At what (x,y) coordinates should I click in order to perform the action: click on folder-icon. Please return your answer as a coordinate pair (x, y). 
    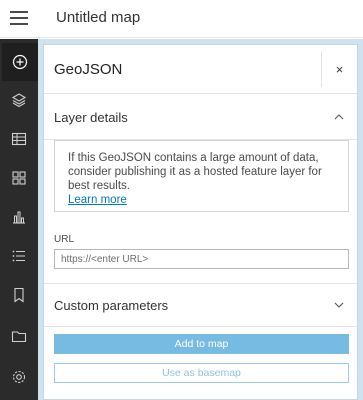
    Looking at the image, I should click on (19, 336).